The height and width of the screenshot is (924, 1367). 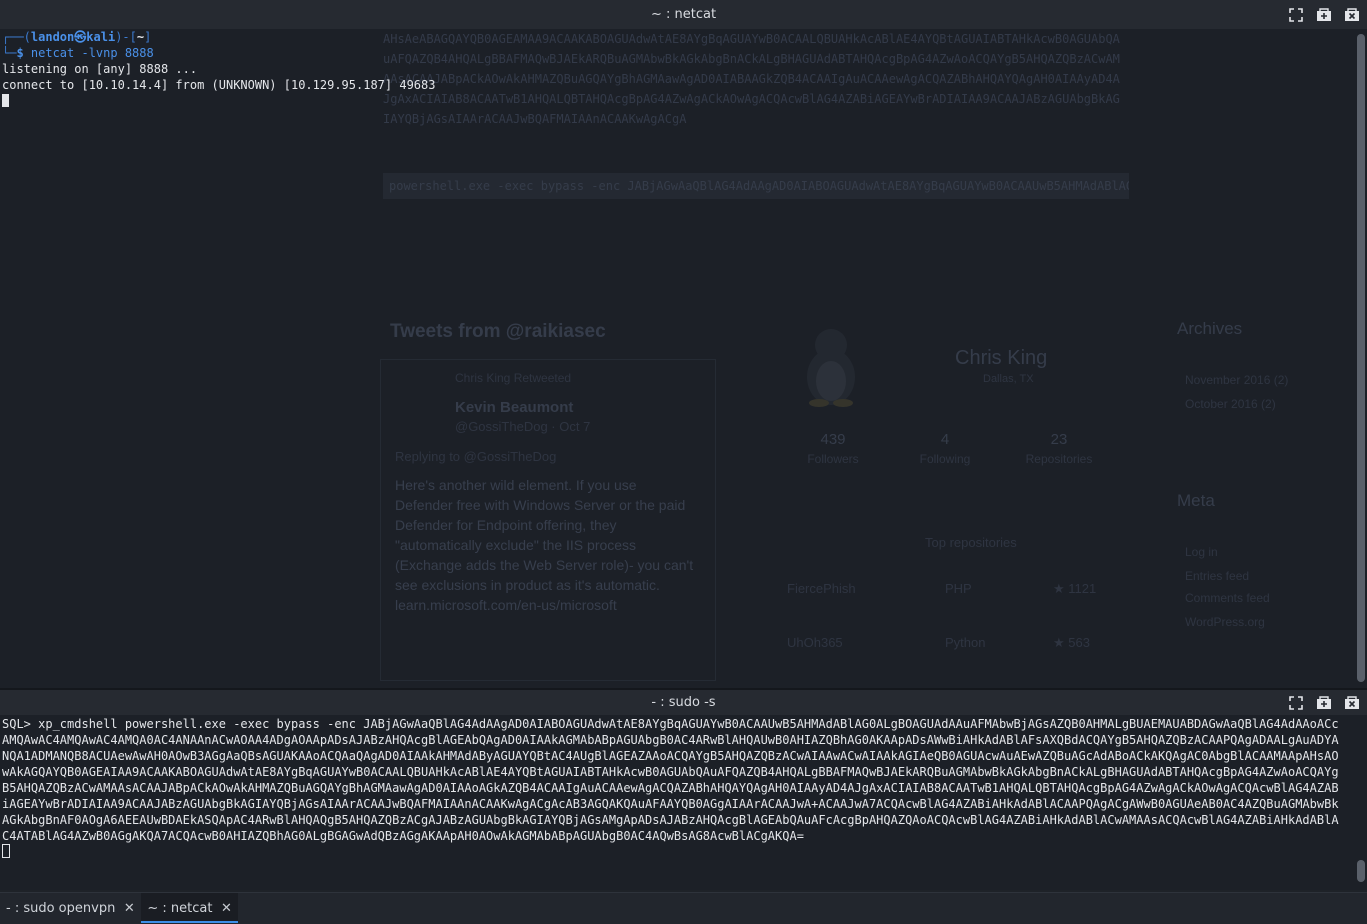 I want to click on tab-label: - : sudo openvpn, so click(x=61, y=908).